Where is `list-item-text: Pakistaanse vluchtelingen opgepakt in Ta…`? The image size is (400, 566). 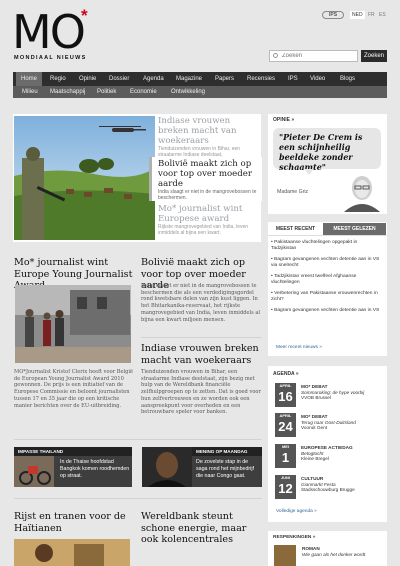
list-item-text: Pakistaanse vluchtelingen opgepakt in Ta… is located at coordinates (314, 245).